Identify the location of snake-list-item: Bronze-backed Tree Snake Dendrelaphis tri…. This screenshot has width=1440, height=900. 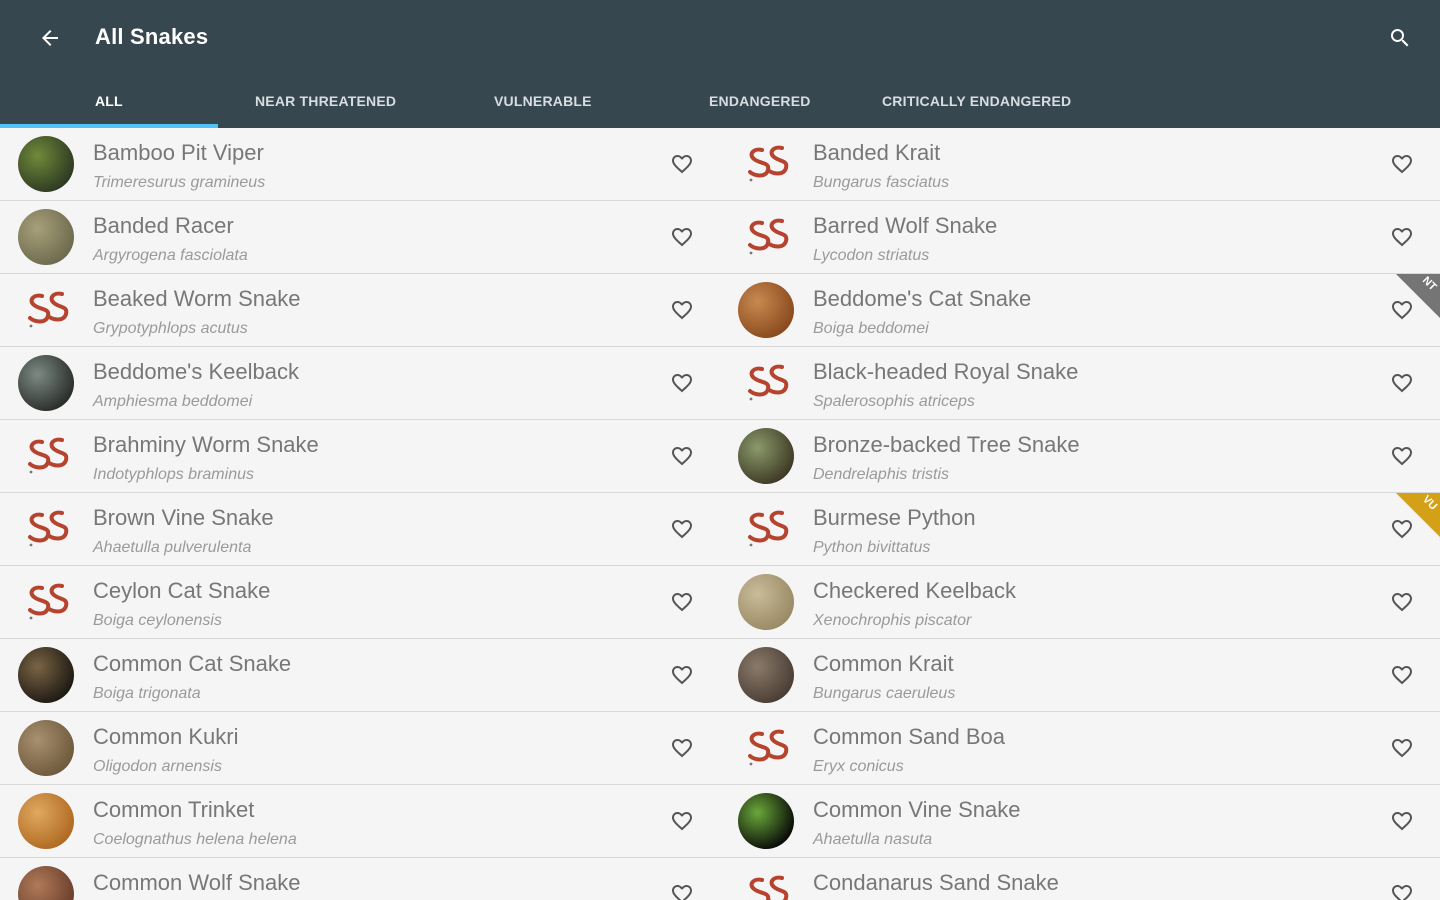
(1080, 456).